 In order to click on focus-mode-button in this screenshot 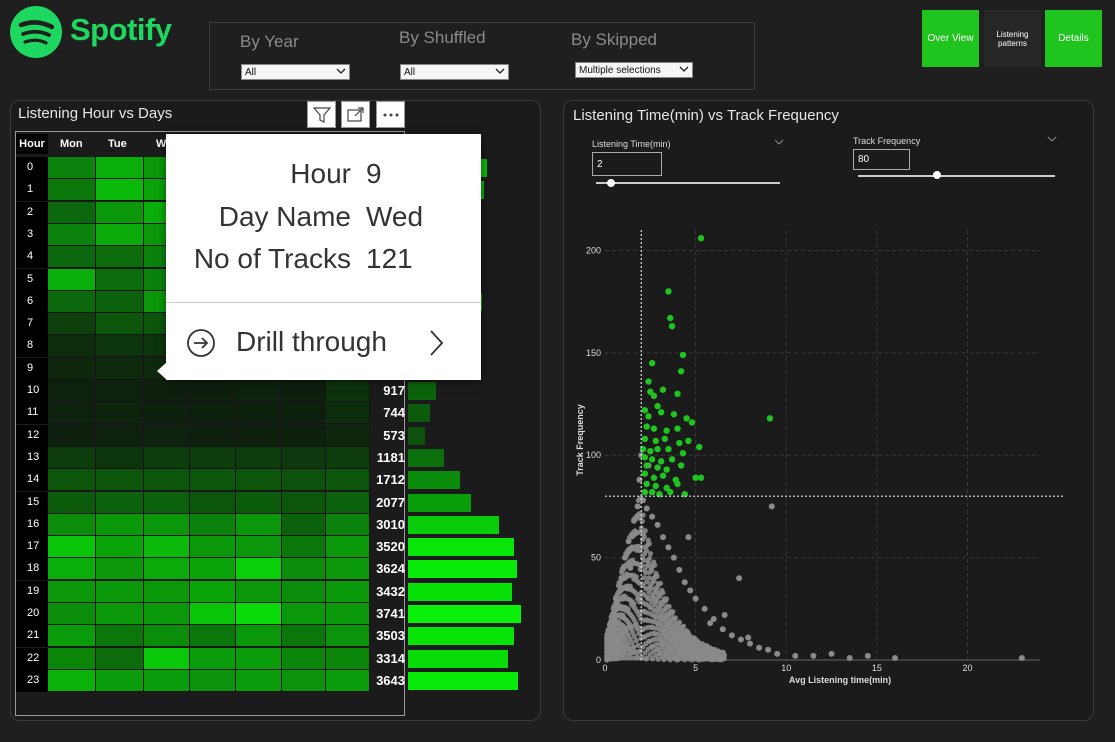, I will do `click(355, 114)`.